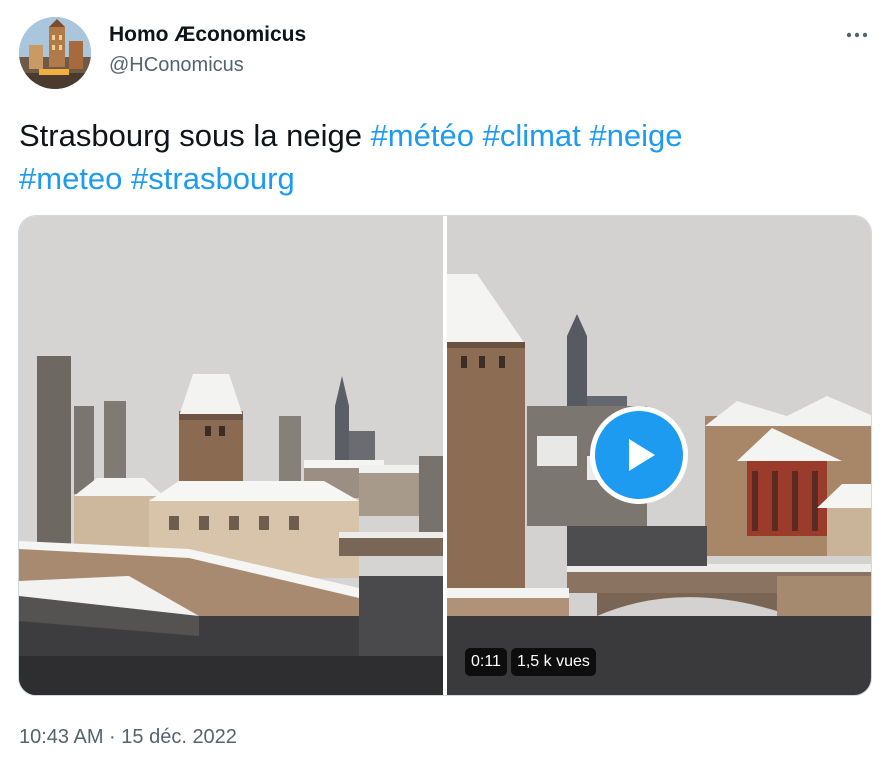 The width and height of the screenshot is (892, 776). What do you see at coordinates (642, 455) in the screenshot?
I see `play-icon` at bounding box center [642, 455].